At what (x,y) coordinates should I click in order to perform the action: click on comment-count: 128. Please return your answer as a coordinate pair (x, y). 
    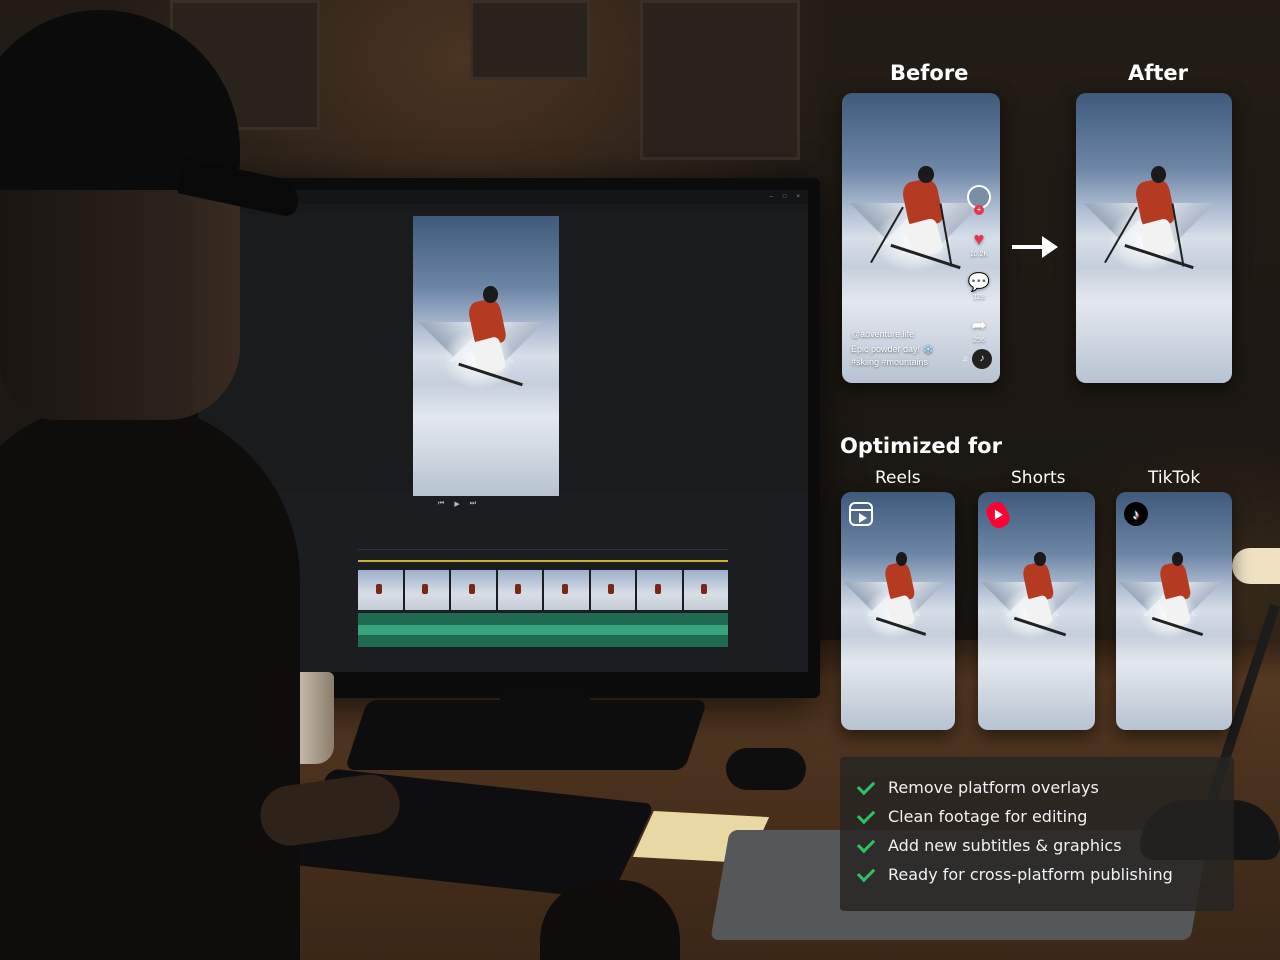
    Looking at the image, I should click on (979, 297).